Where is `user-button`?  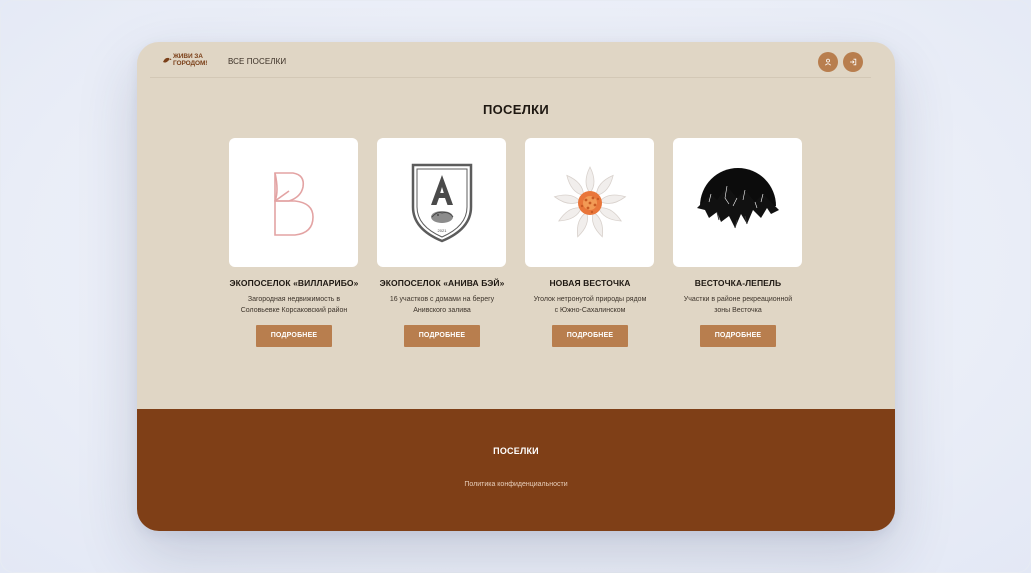
user-button is located at coordinates (828, 62).